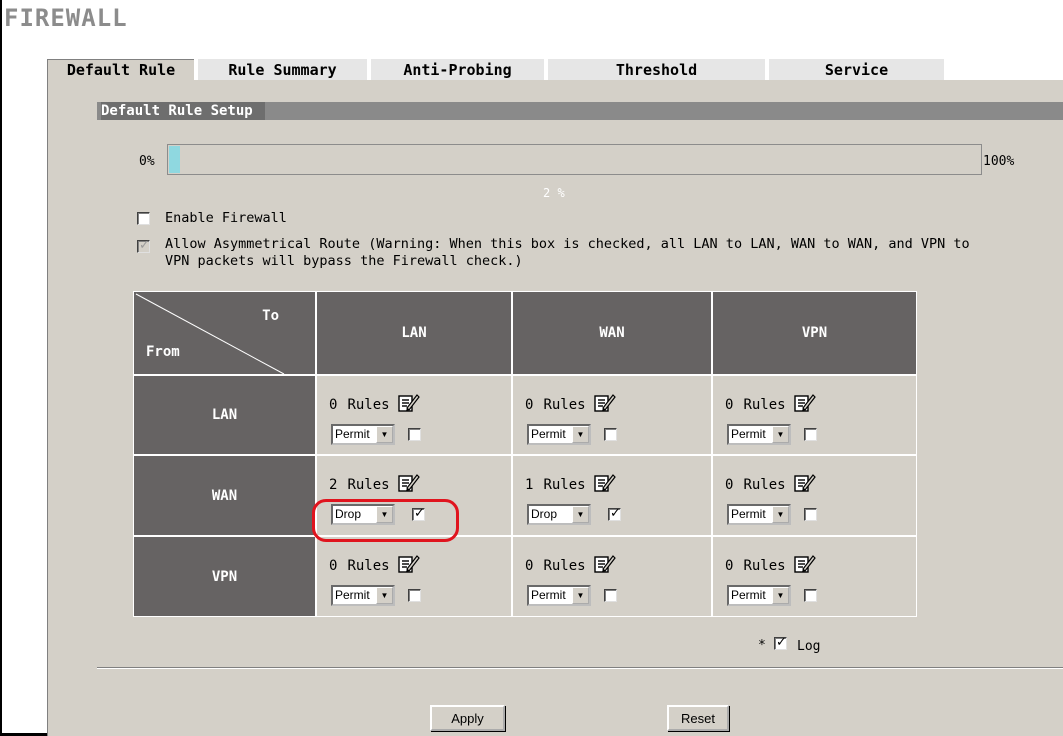 The image size is (1063, 736). I want to click on matrix-corner: To From, so click(224, 333).